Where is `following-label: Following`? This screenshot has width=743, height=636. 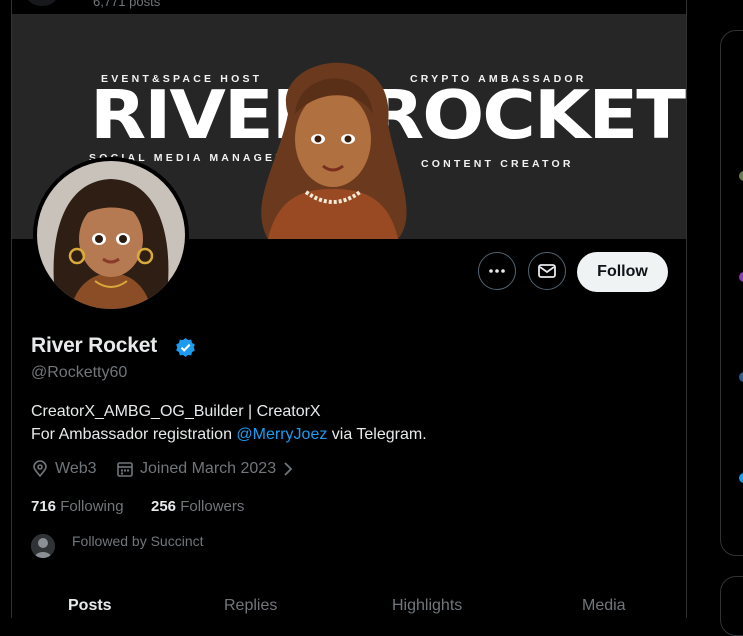 following-label: Following is located at coordinates (92, 506).